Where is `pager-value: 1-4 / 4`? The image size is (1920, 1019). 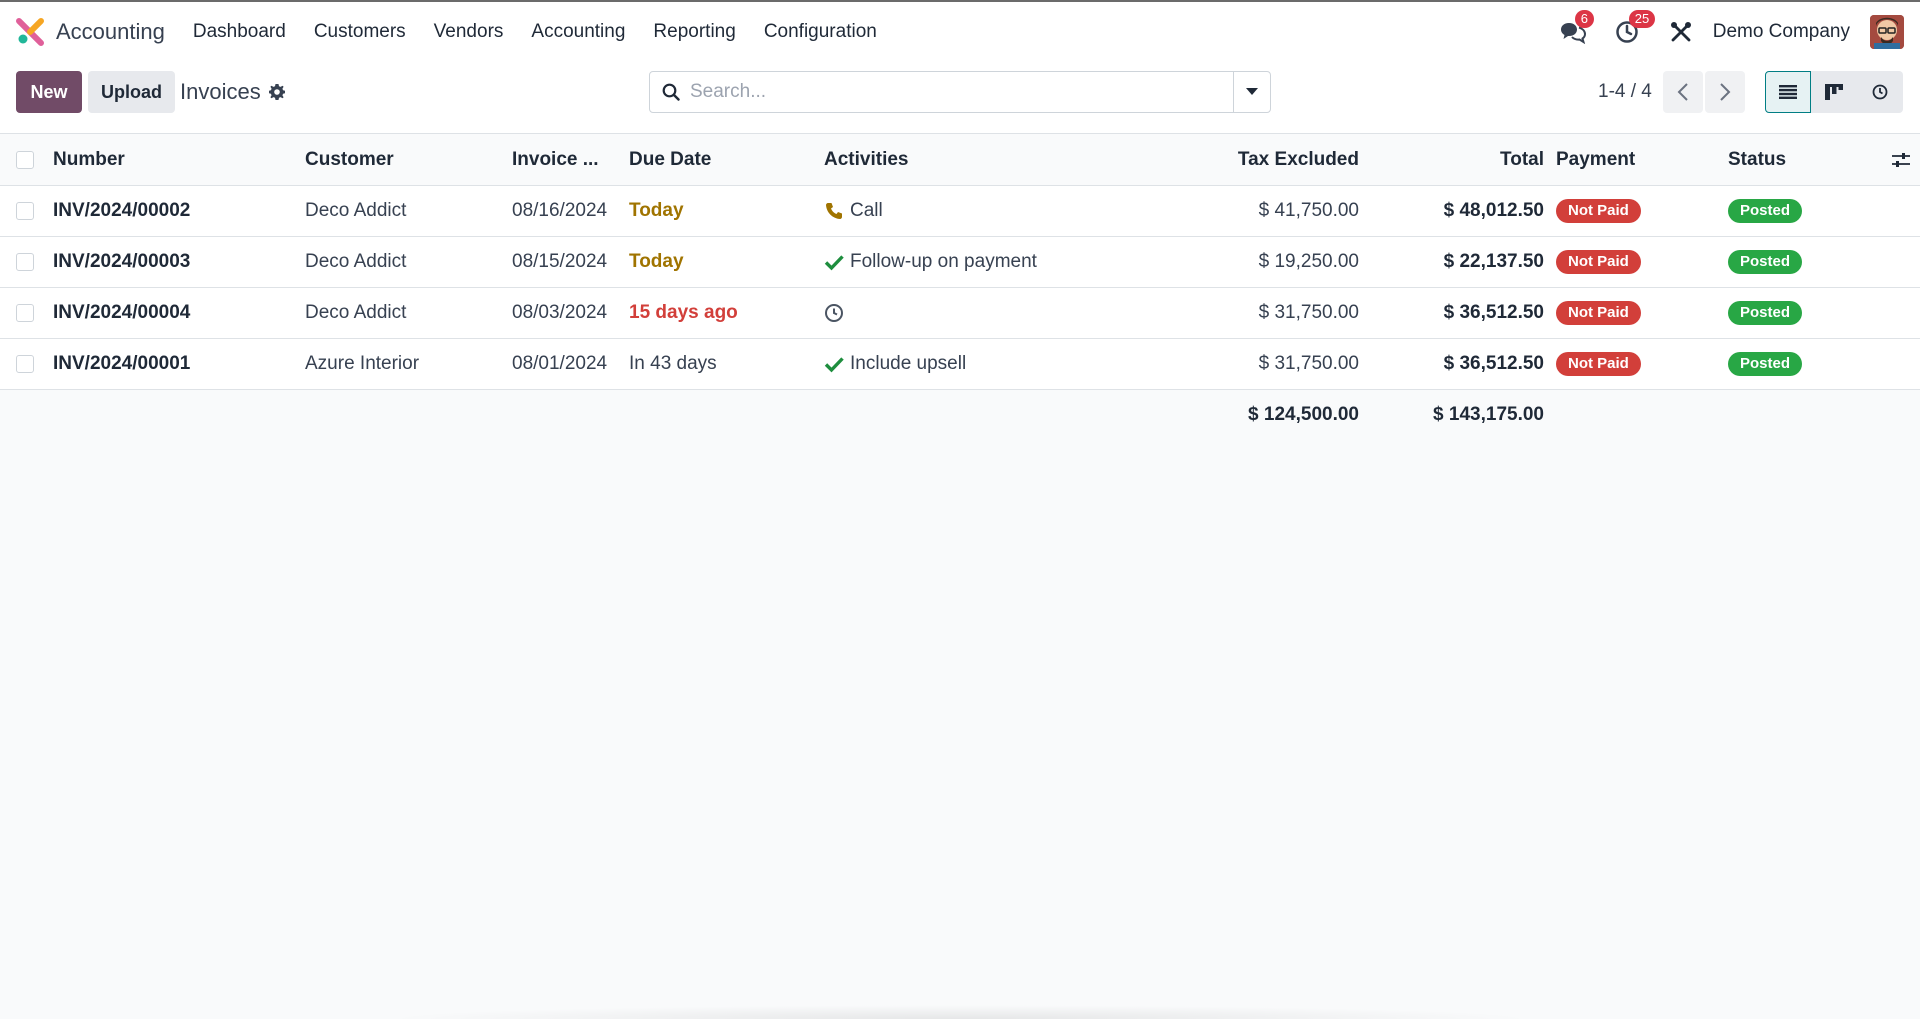 pager-value: 1-4 / 4 is located at coordinates (1625, 92).